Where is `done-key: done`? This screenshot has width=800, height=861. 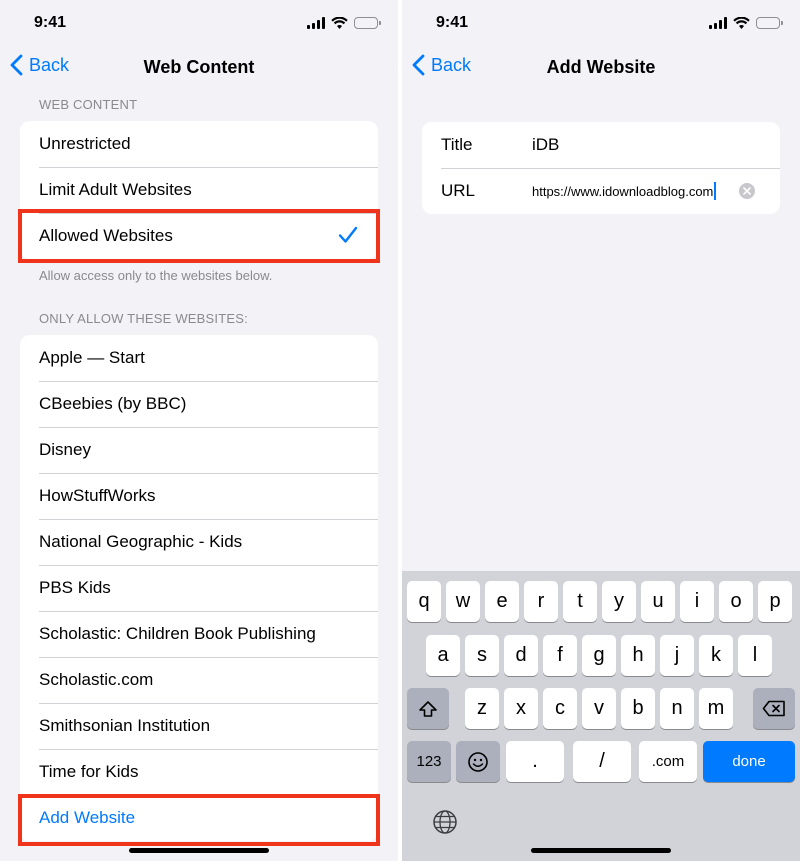
done-key: done is located at coordinates (749, 761).